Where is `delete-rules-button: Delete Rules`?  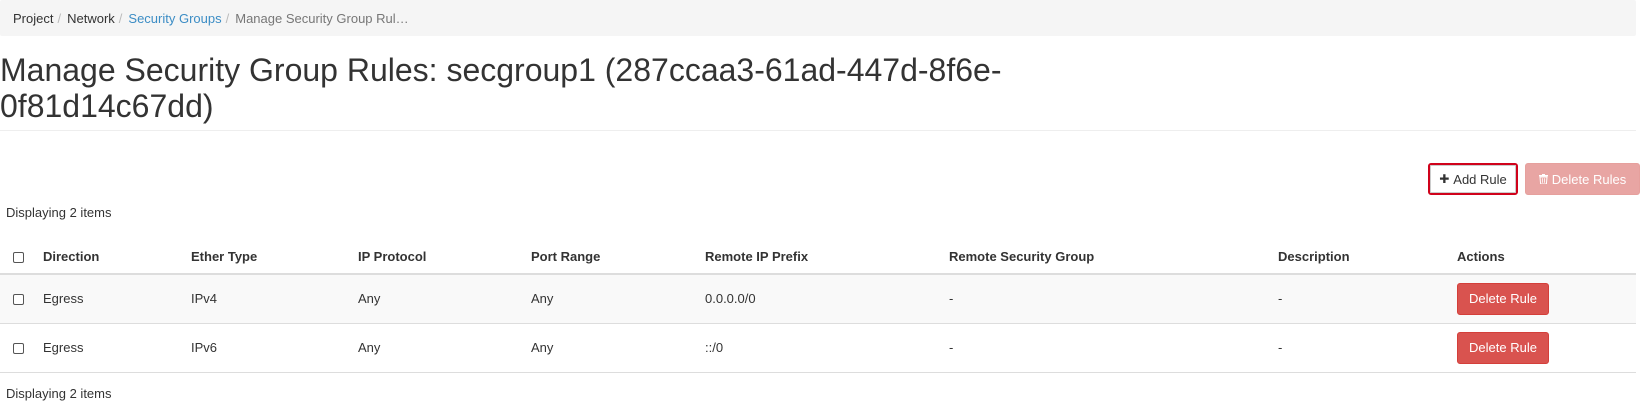 delete-rules-button: Delete Rules is located at coordinates (1582, 179).